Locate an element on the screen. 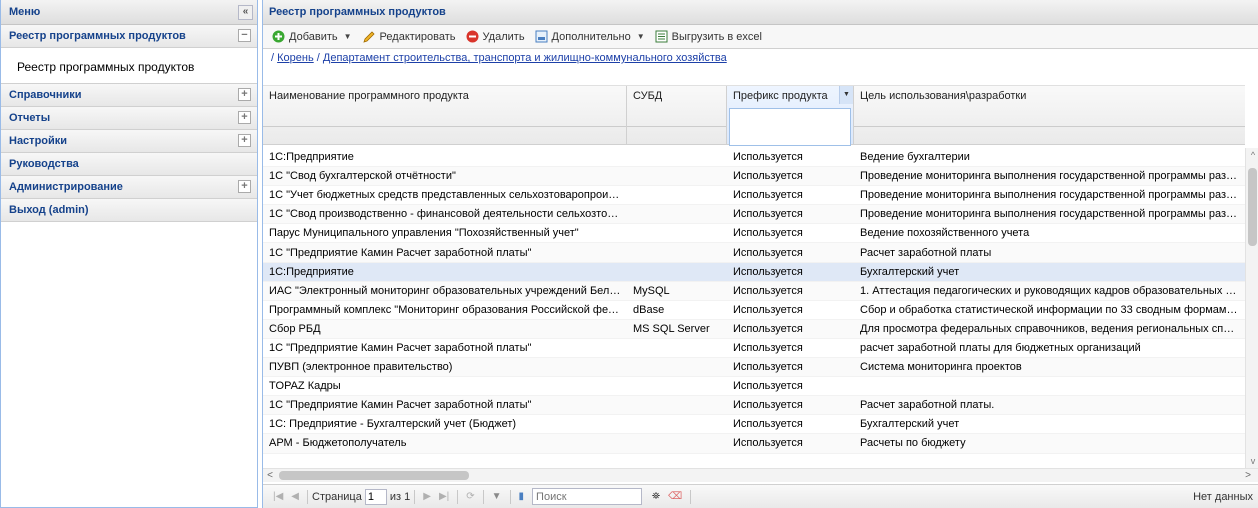 This screenshot has height=508, width=1258. vertical-scrollbar: ^ v is located at coordinates (1251, 308).